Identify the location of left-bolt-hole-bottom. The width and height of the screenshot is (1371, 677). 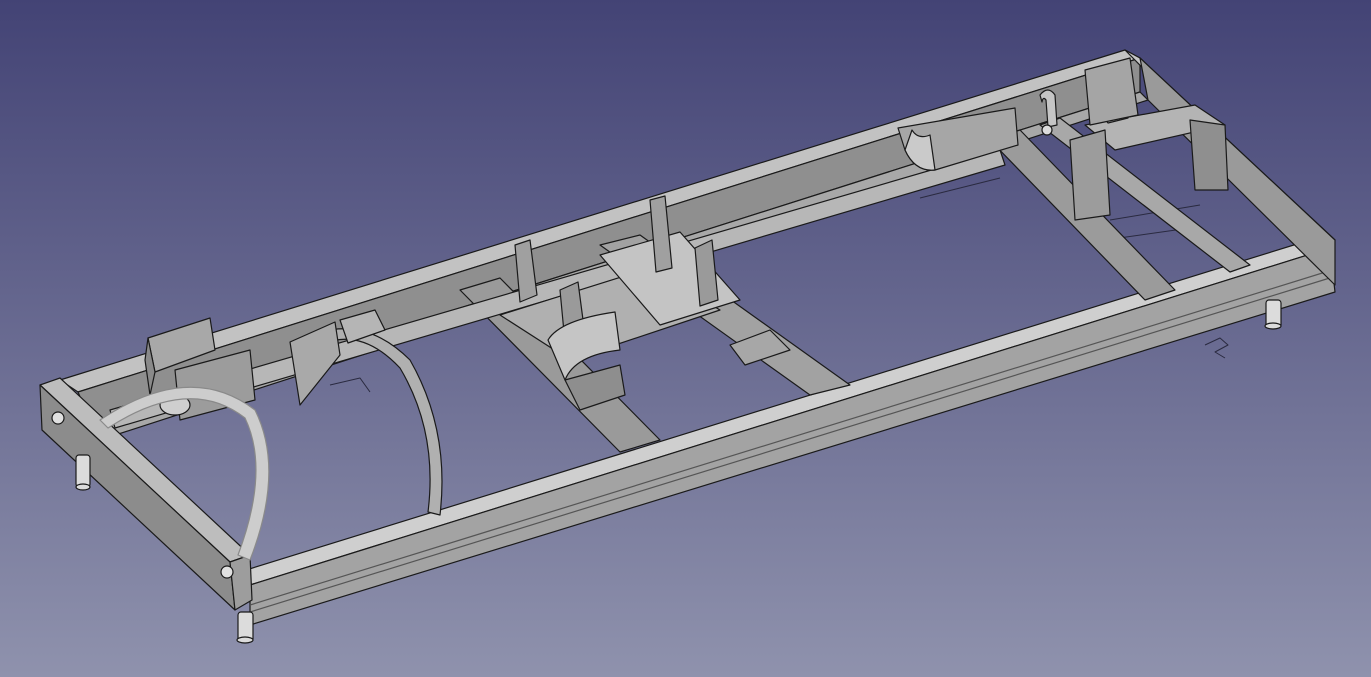
(227, 572).